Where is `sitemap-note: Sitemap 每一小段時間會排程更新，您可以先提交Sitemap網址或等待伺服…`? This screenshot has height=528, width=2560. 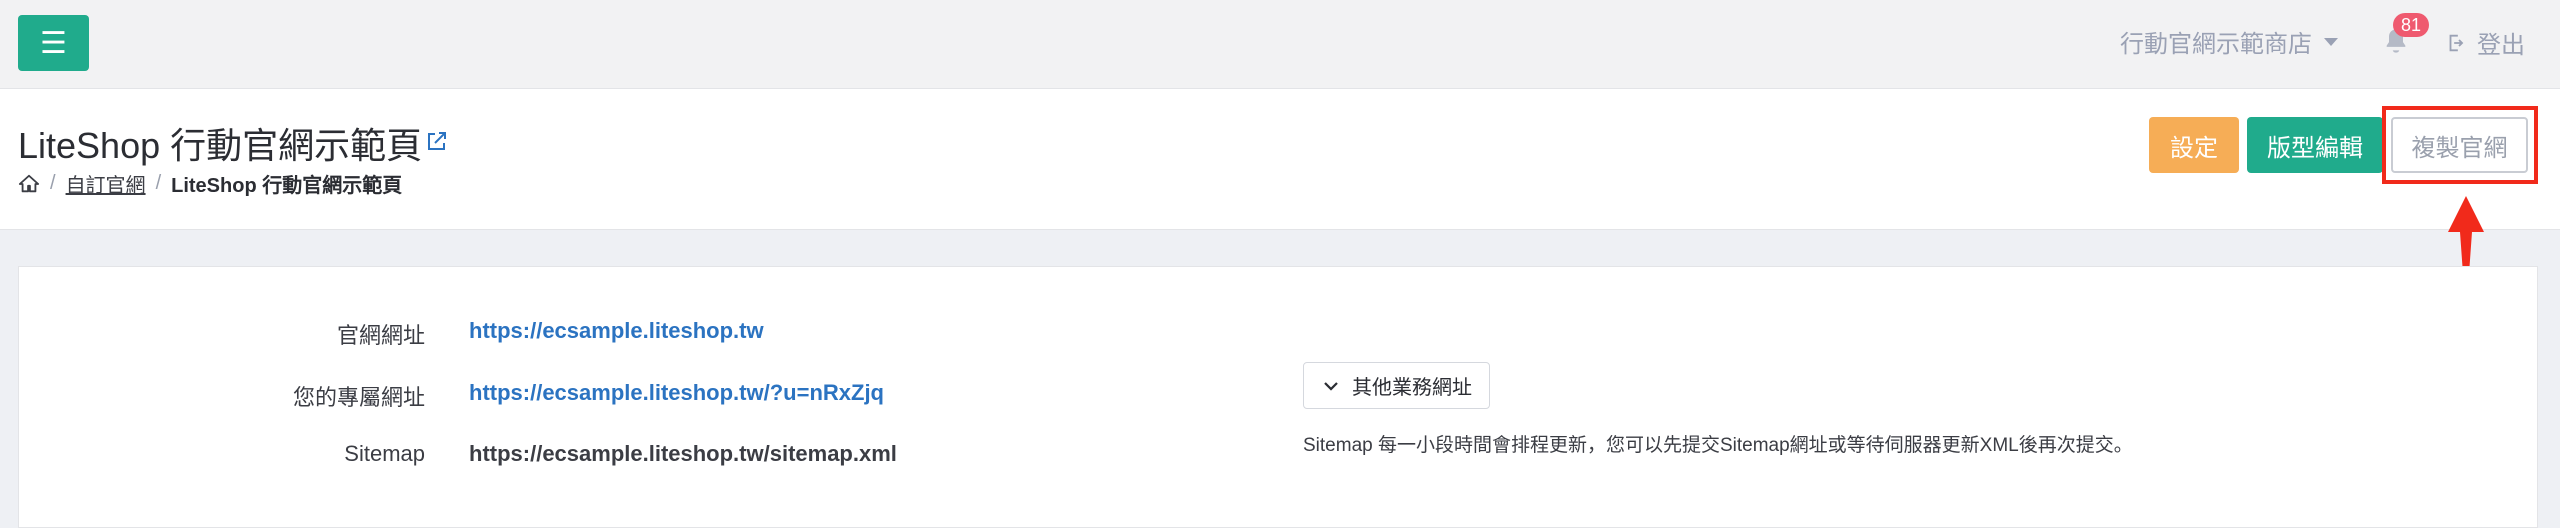
sitemap-note: Sitemap 每一小段時間會排程更新，您可以先提交Sitemap網址或等待伺服… is located at coordinates (1718, 445).